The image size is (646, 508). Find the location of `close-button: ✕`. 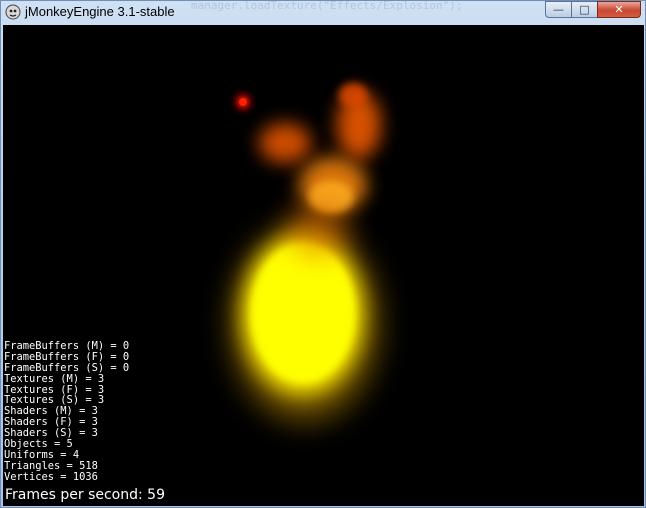

close-button: ✕ is located at coordinates (619, 9).